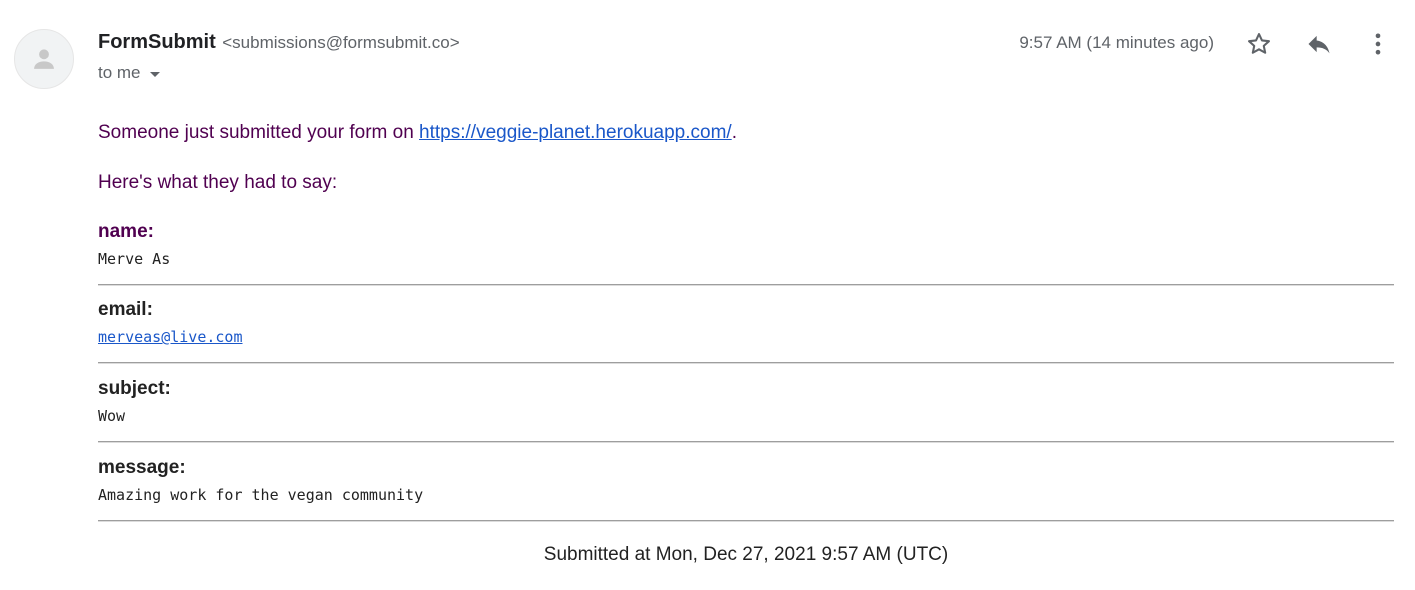  What do you see at coordinates (170, 337) in the screenshot?
I see `email-link: merveas@live.com` at bounding box center [170, 337].